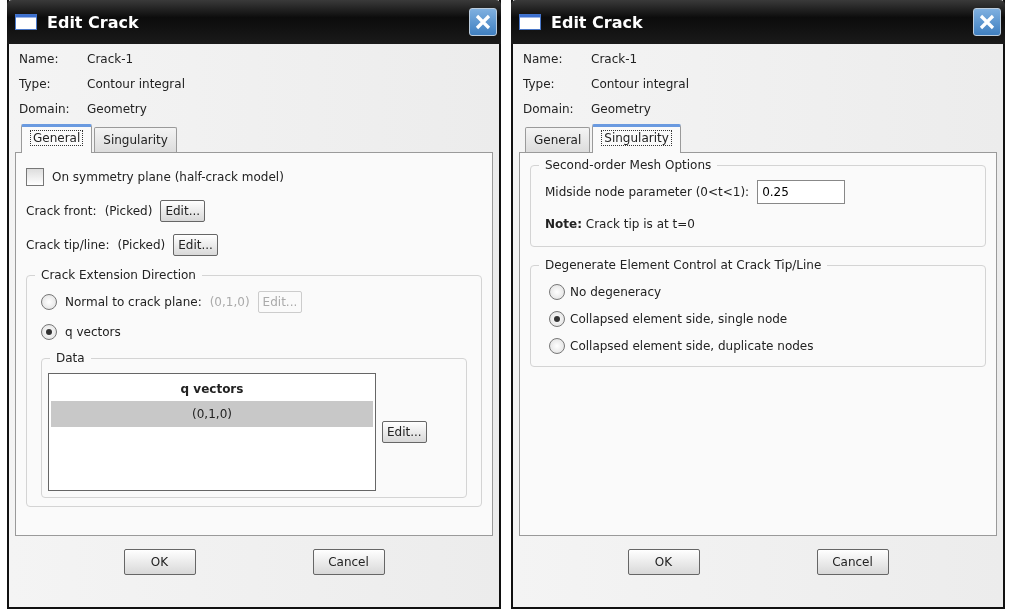  Describe the element at coordinates (61, 211) in the screenshot. I see `field-label: Crack front:` at that location.